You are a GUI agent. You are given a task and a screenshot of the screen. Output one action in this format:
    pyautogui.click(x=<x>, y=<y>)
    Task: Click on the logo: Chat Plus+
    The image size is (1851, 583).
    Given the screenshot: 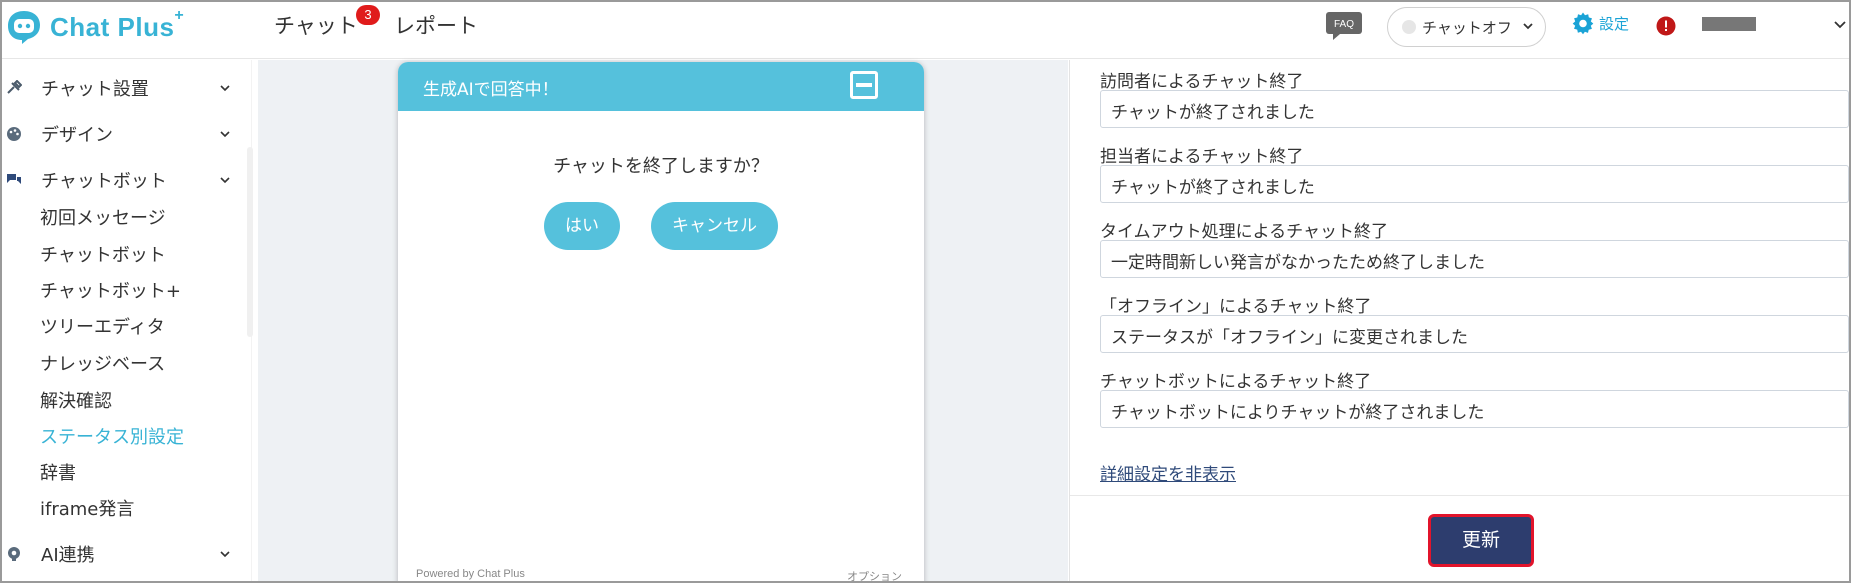 What is the action you would take?
    pyautogui.click(x=95, y=27)
    